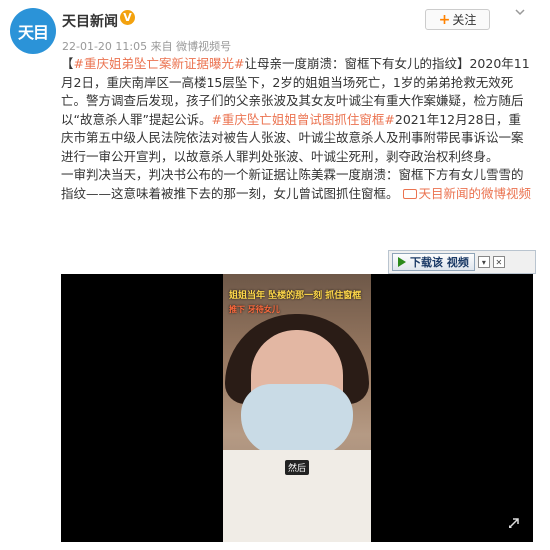 The width and height of the screenshot is (550, 550). I want to click on video-frame: 姐姐当年 坠楼的那一刻 抓住窗框 推下 牙待女儿 然后, so click(297, 408).